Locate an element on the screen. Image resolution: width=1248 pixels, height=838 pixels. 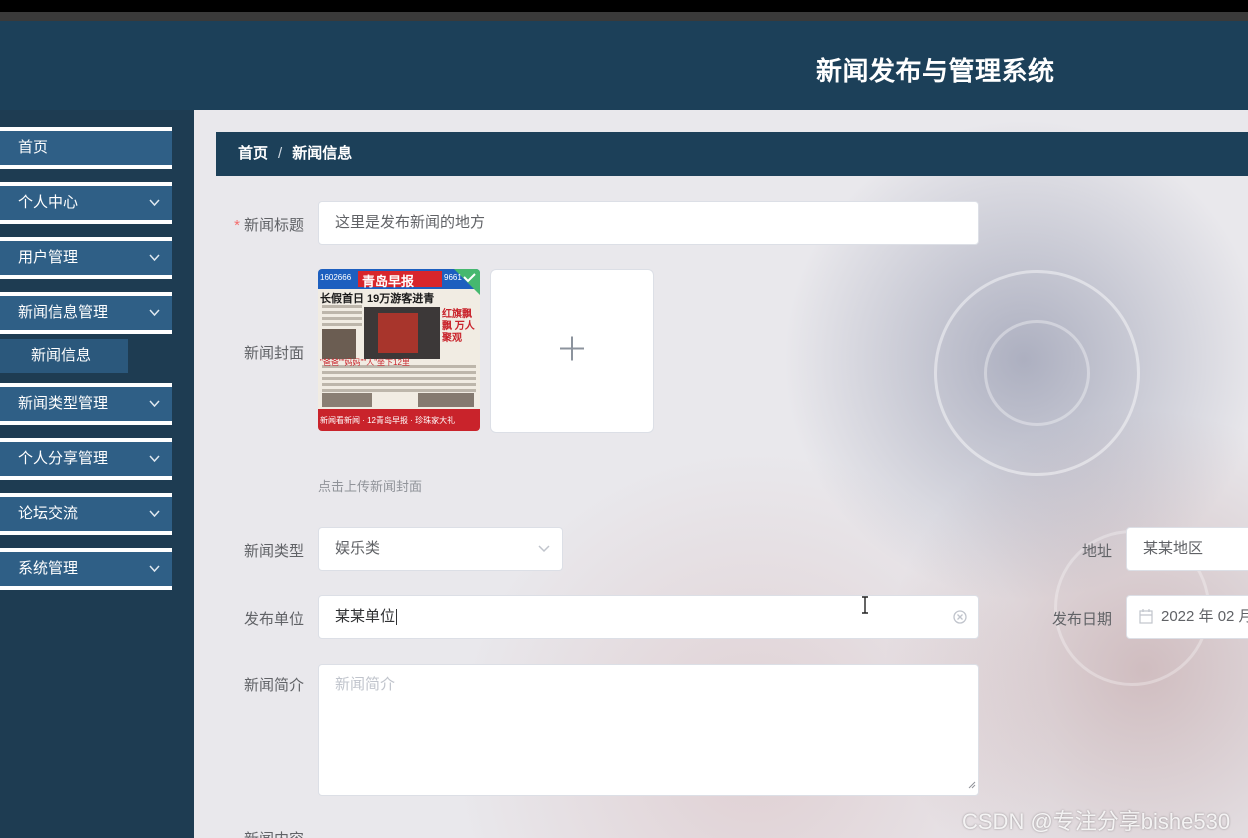
cover-upload-hint: 点击上传新闻封面 is located at coordinates (370, 486).